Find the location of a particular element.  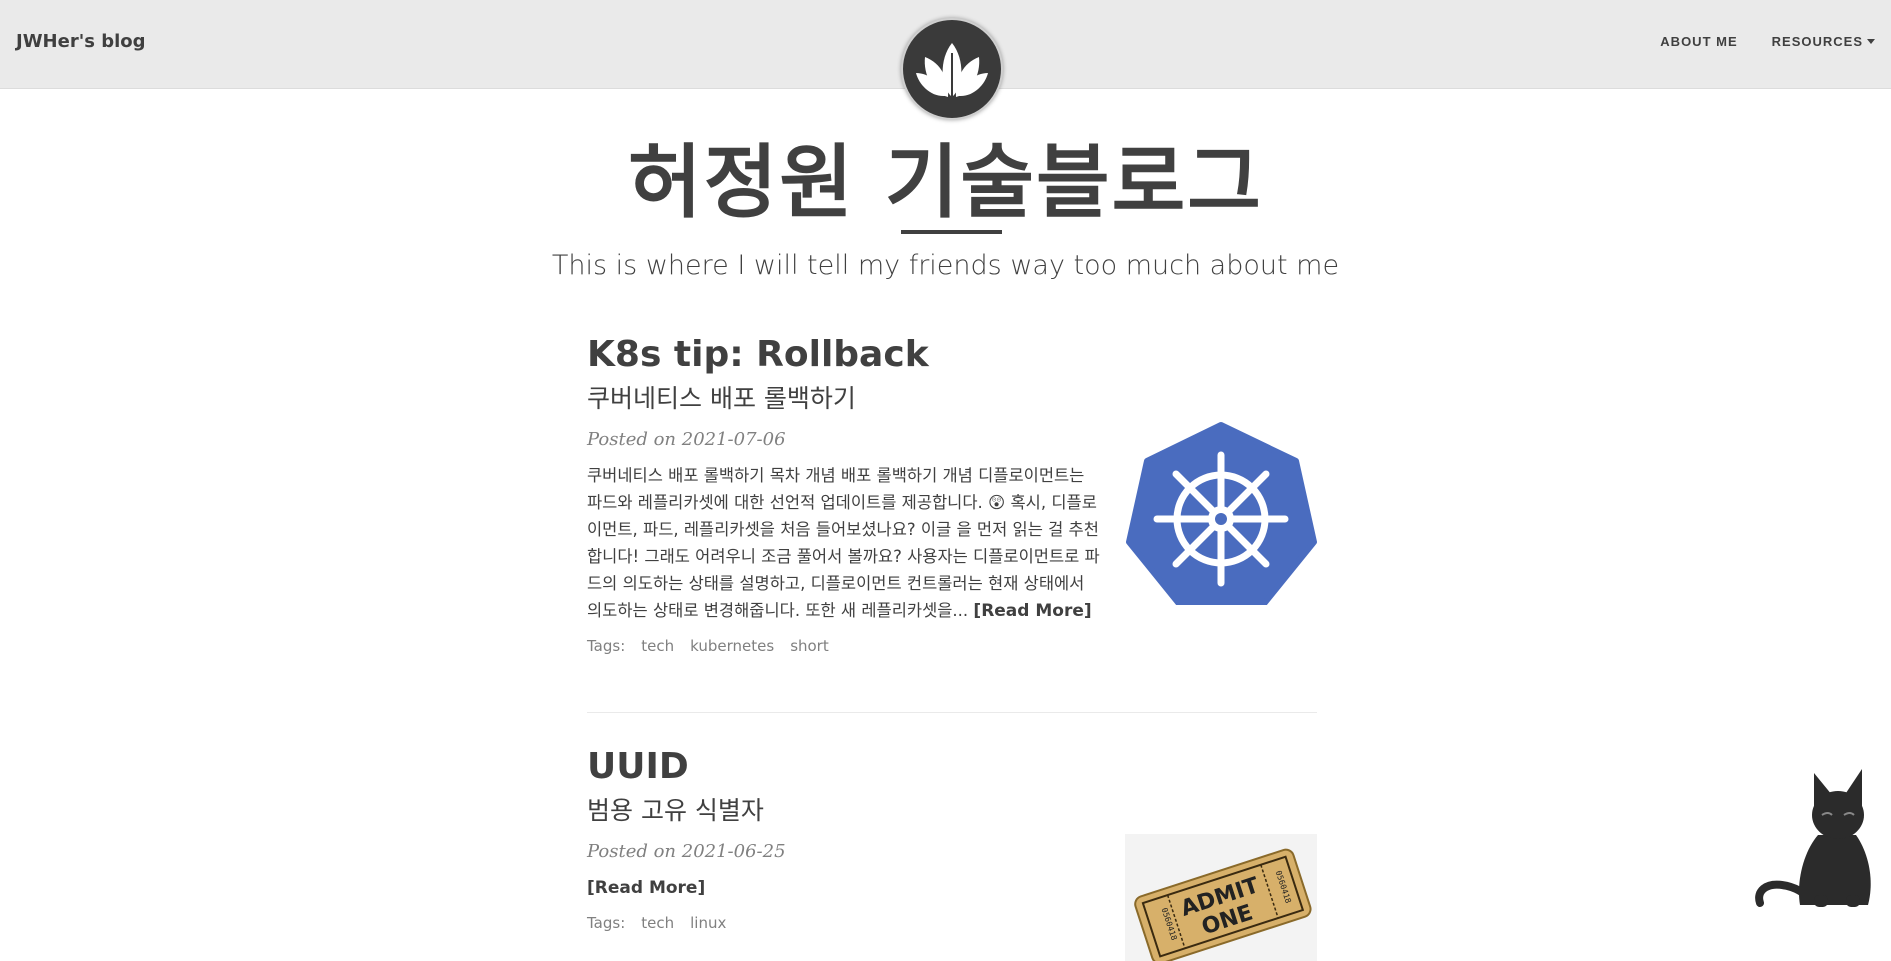

post-image-ticket: ADMIT ONE 0560418 0560418 is located at coordinates (1221, 897).